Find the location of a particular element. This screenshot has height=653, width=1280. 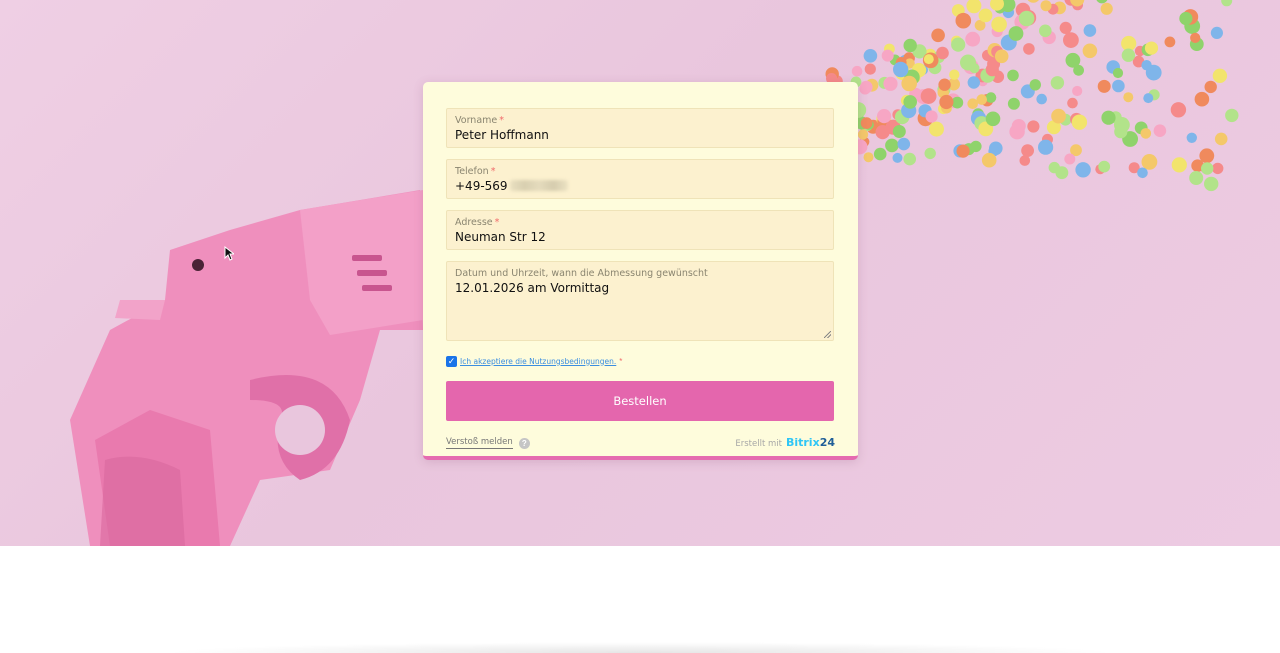

appointment-value: 12.01.2026 am Vormittag is located at coordinates (532, 288).